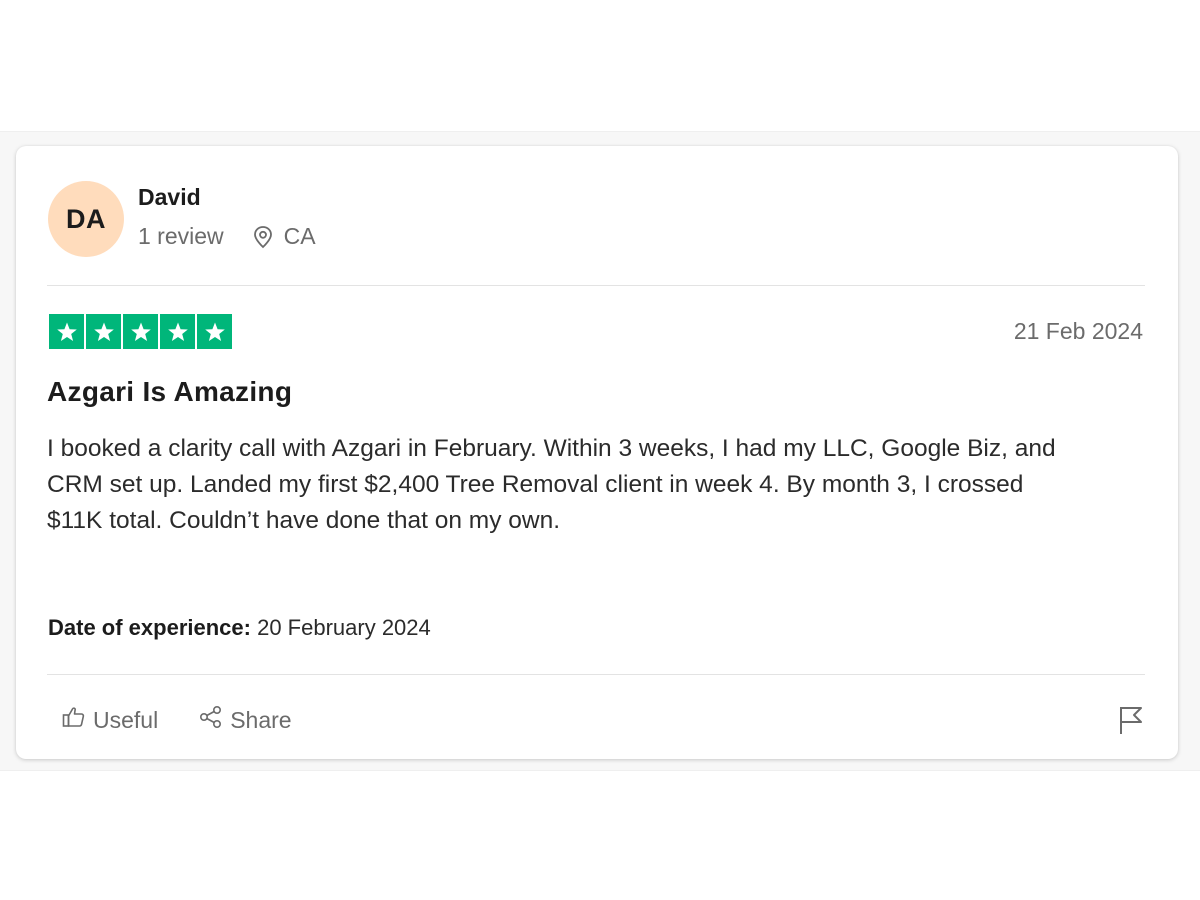 The width and height of the screenshot is (1200, 900). I want to click on date-of-experience: Date of experience: 20 February 2024, so click(239, 628).